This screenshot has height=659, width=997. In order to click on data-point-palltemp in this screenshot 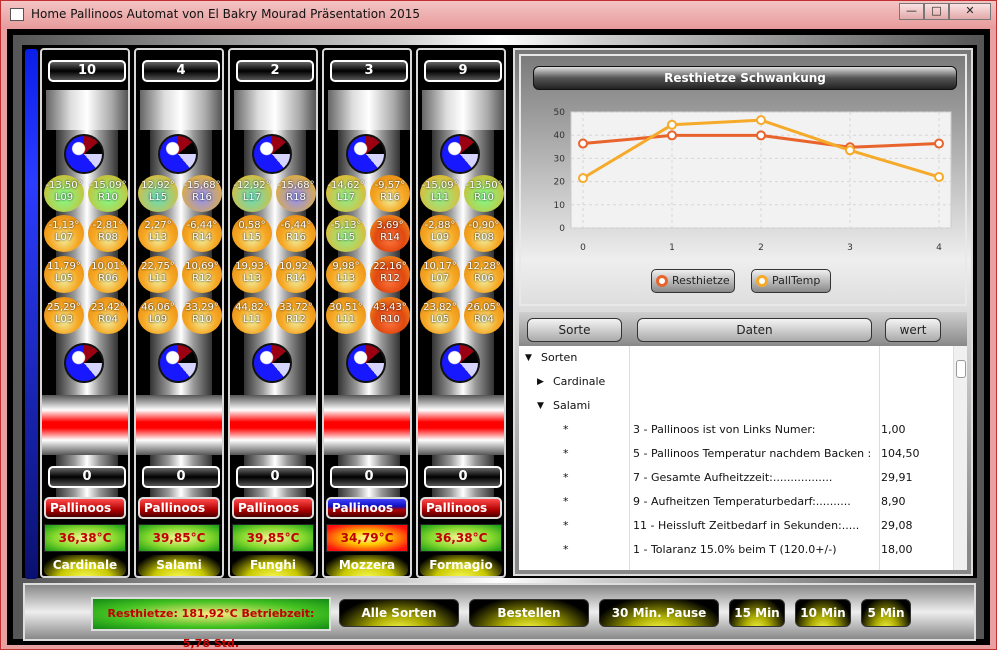, I will do `click(761, 120)`.